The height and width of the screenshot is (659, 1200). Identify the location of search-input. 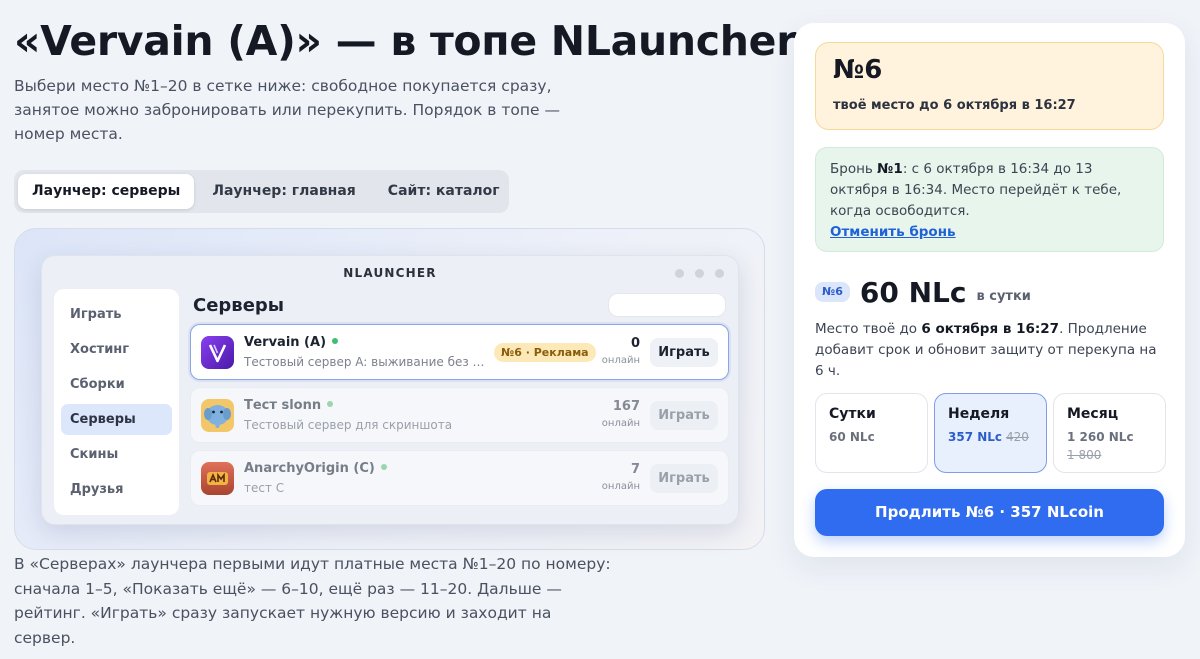
(667, 305).